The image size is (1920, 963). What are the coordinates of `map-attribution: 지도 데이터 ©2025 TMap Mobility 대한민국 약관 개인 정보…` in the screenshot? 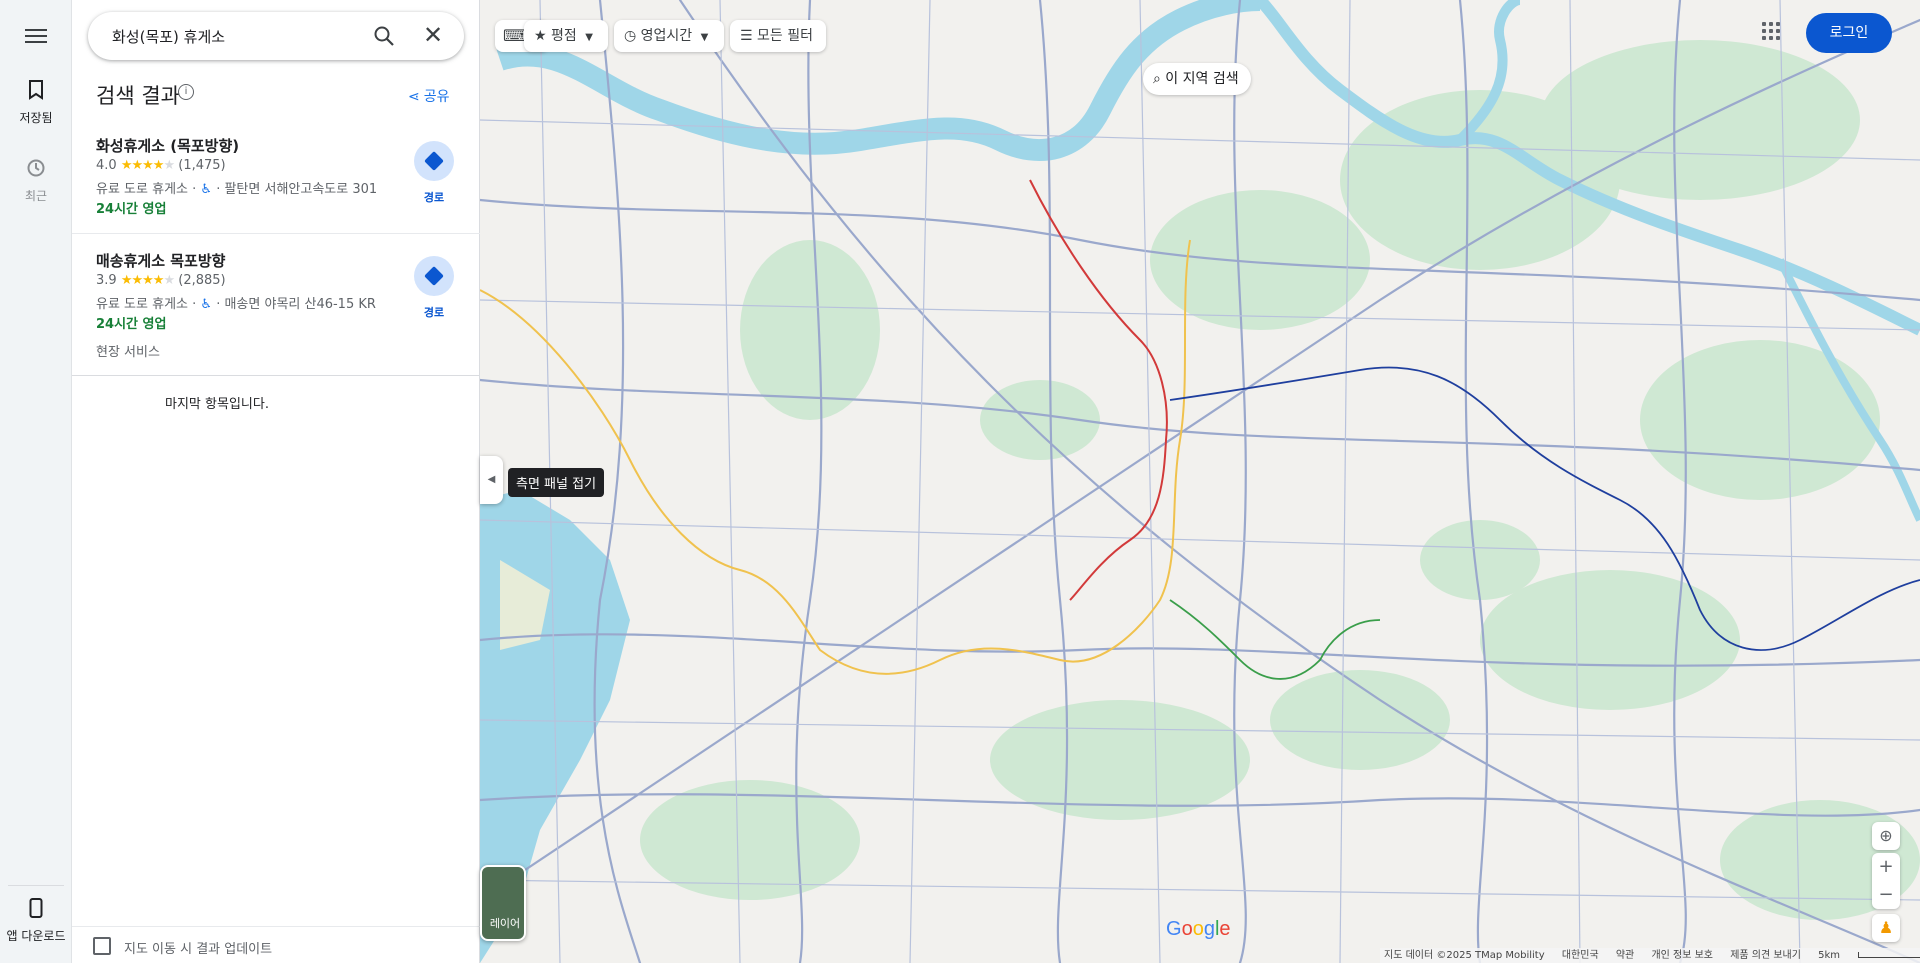 It's located at (1650, 955).